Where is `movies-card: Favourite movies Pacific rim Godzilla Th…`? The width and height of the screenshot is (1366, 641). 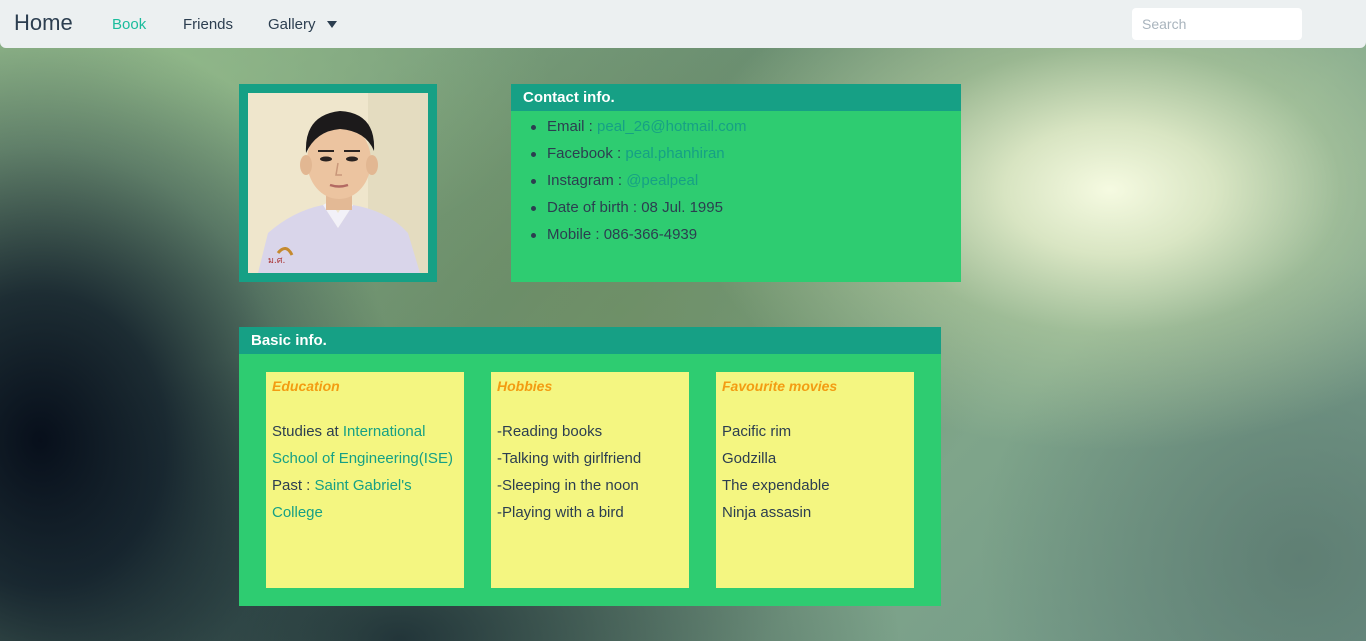
movies-card: Favourite movies Pacific rim Godzilla Th… is located at coordinates (815, 480).